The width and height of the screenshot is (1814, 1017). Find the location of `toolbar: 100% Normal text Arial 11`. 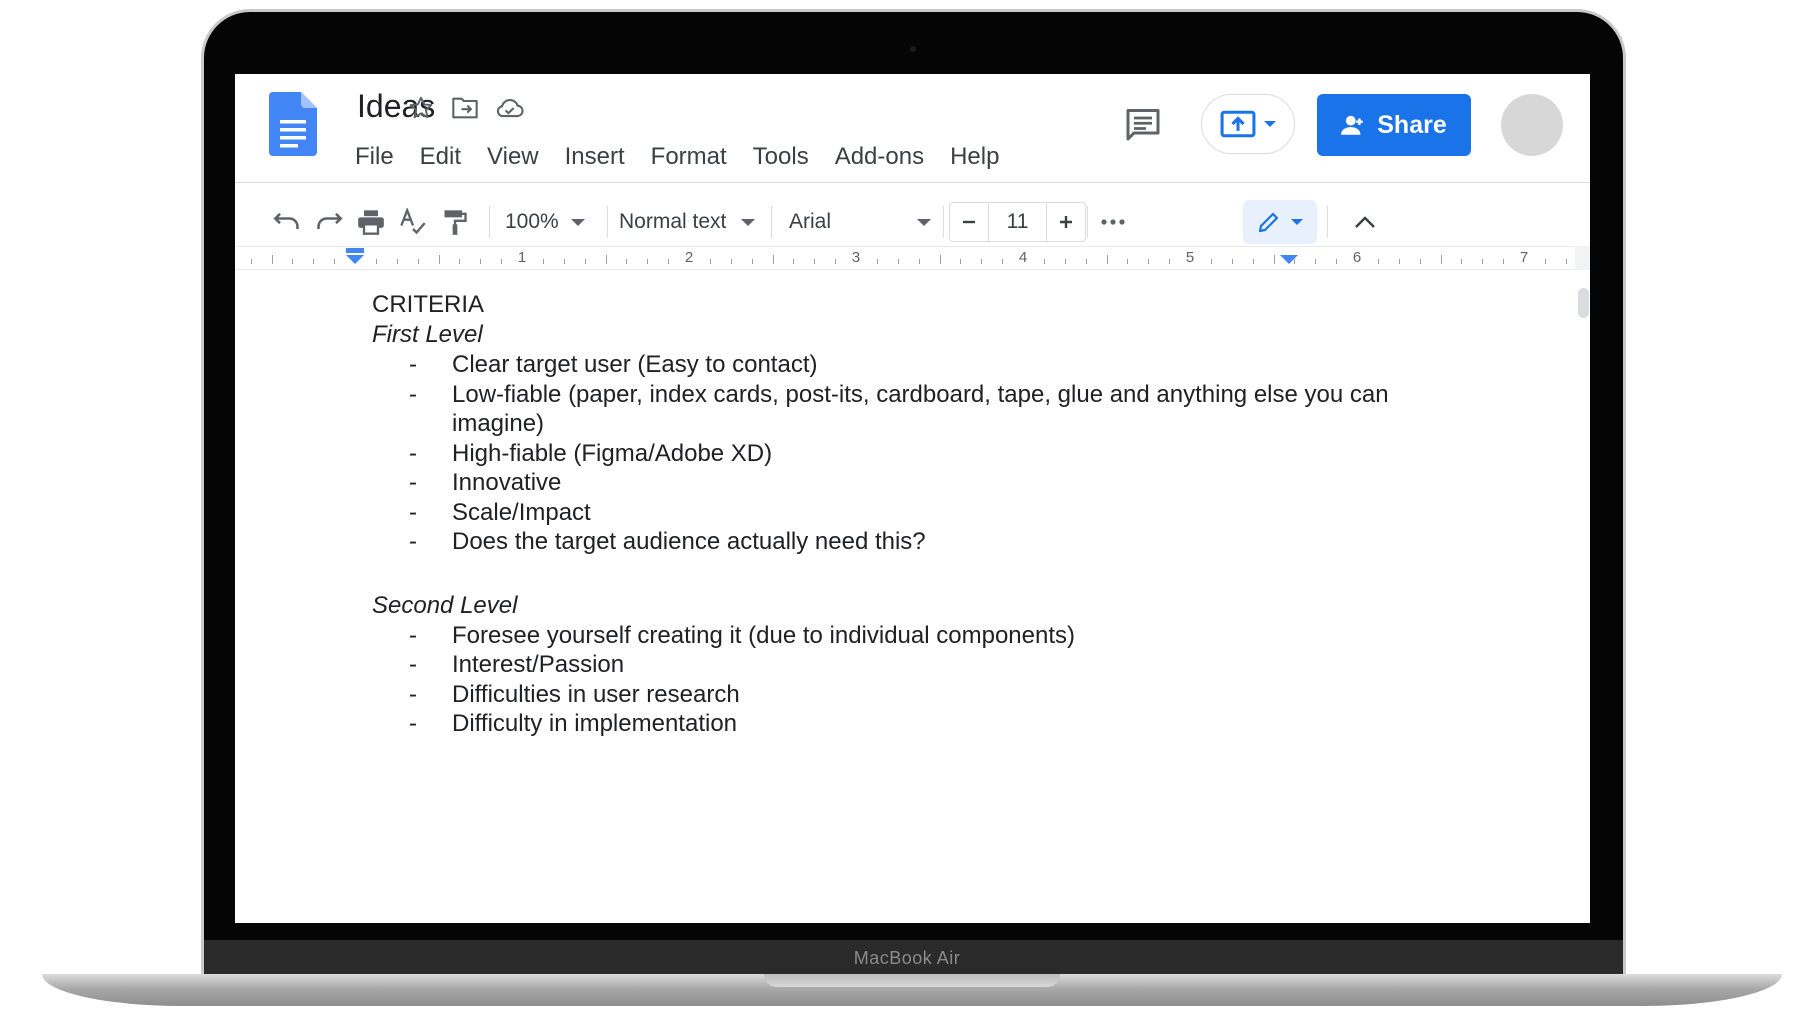

toolbar: 100% Normal text Arial 11 is located at coordinates (912, 222).